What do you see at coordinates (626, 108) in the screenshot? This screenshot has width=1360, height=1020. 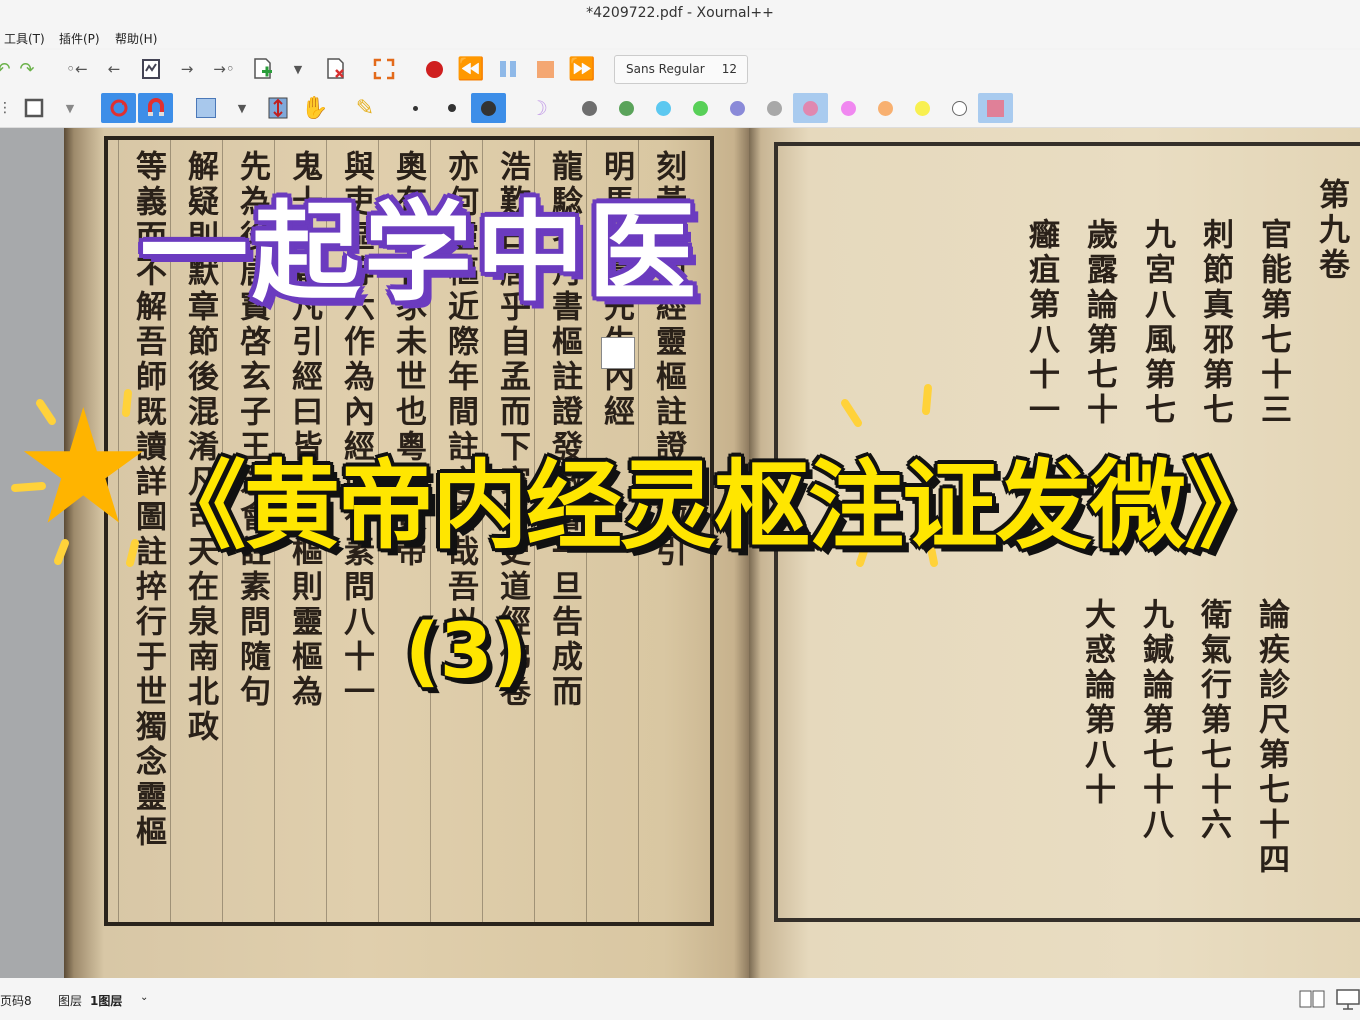 I see `color-green-icon` at bounding box center [626, 108].